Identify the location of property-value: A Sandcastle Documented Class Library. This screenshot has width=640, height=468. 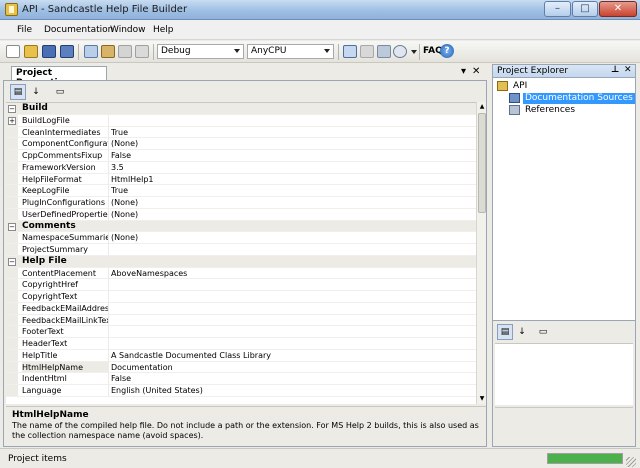
(291, 355).